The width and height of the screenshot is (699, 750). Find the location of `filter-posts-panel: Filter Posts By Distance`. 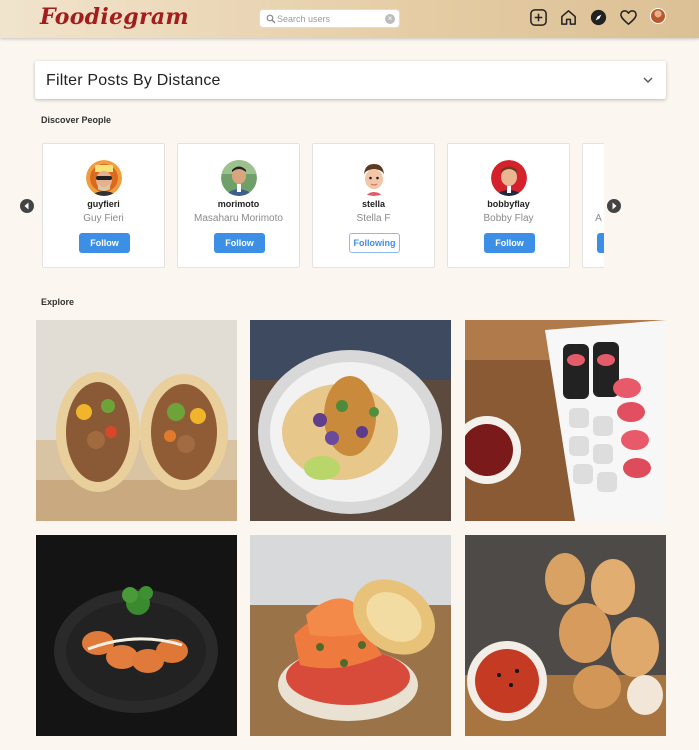

filter-posts-panel: Filter Posts By Distance is located at coordinates (350, 80).